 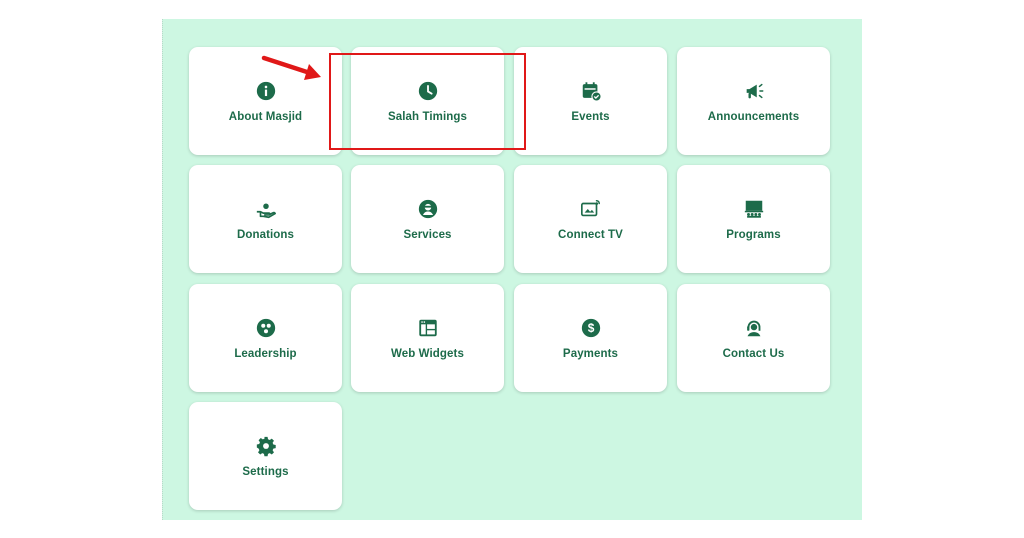 I want to click on tile-label: Leadership, so click(x=265, y=353).